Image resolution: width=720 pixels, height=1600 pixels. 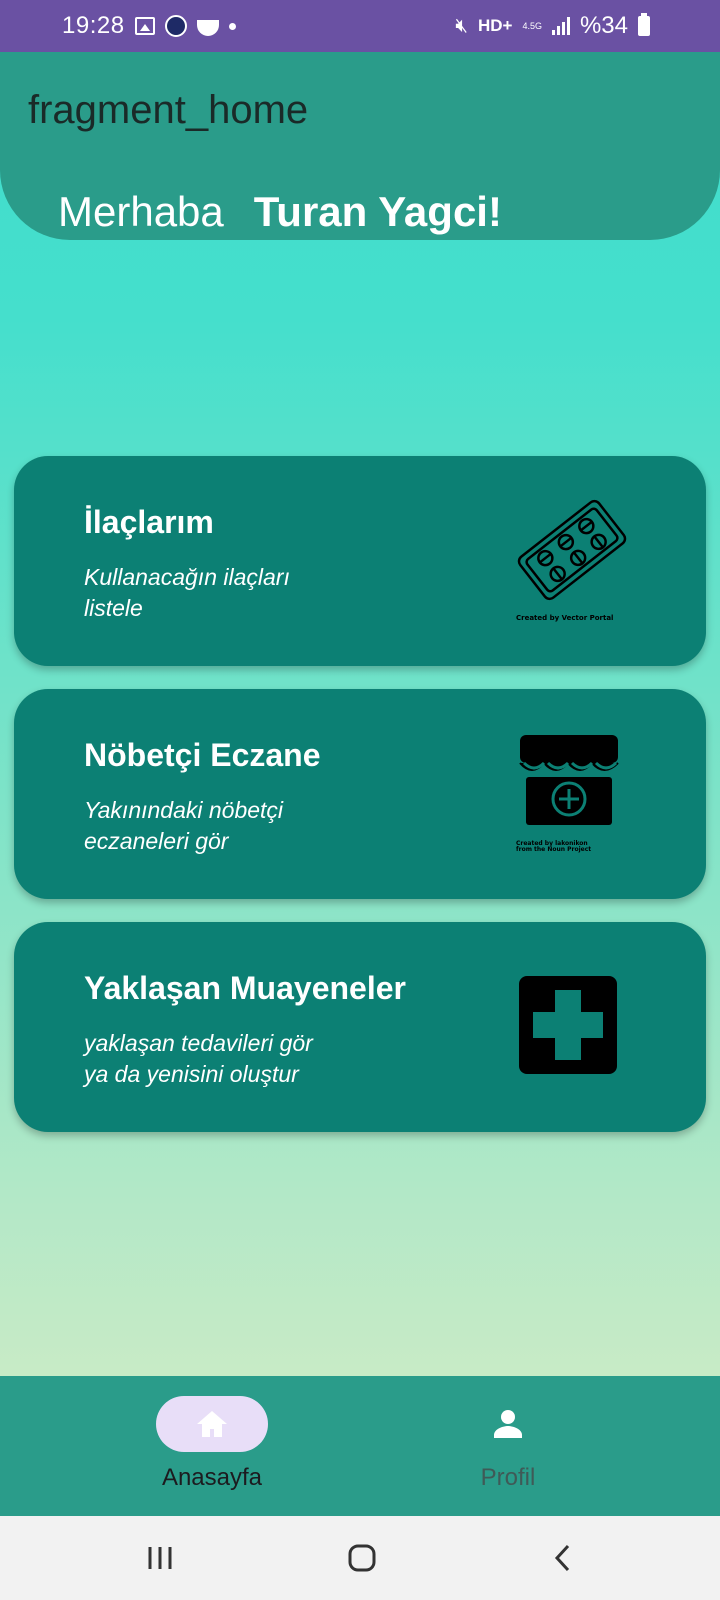 I want to click on status-time: 19:28, so click(x=93, y=25).